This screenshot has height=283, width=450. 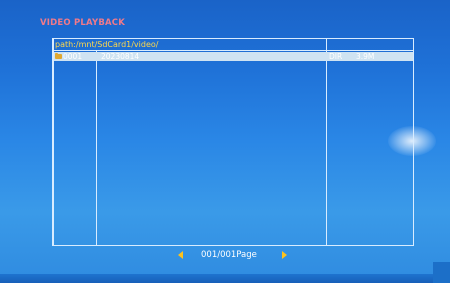 I want to click on folder-icon, so click(x=58, y=56).